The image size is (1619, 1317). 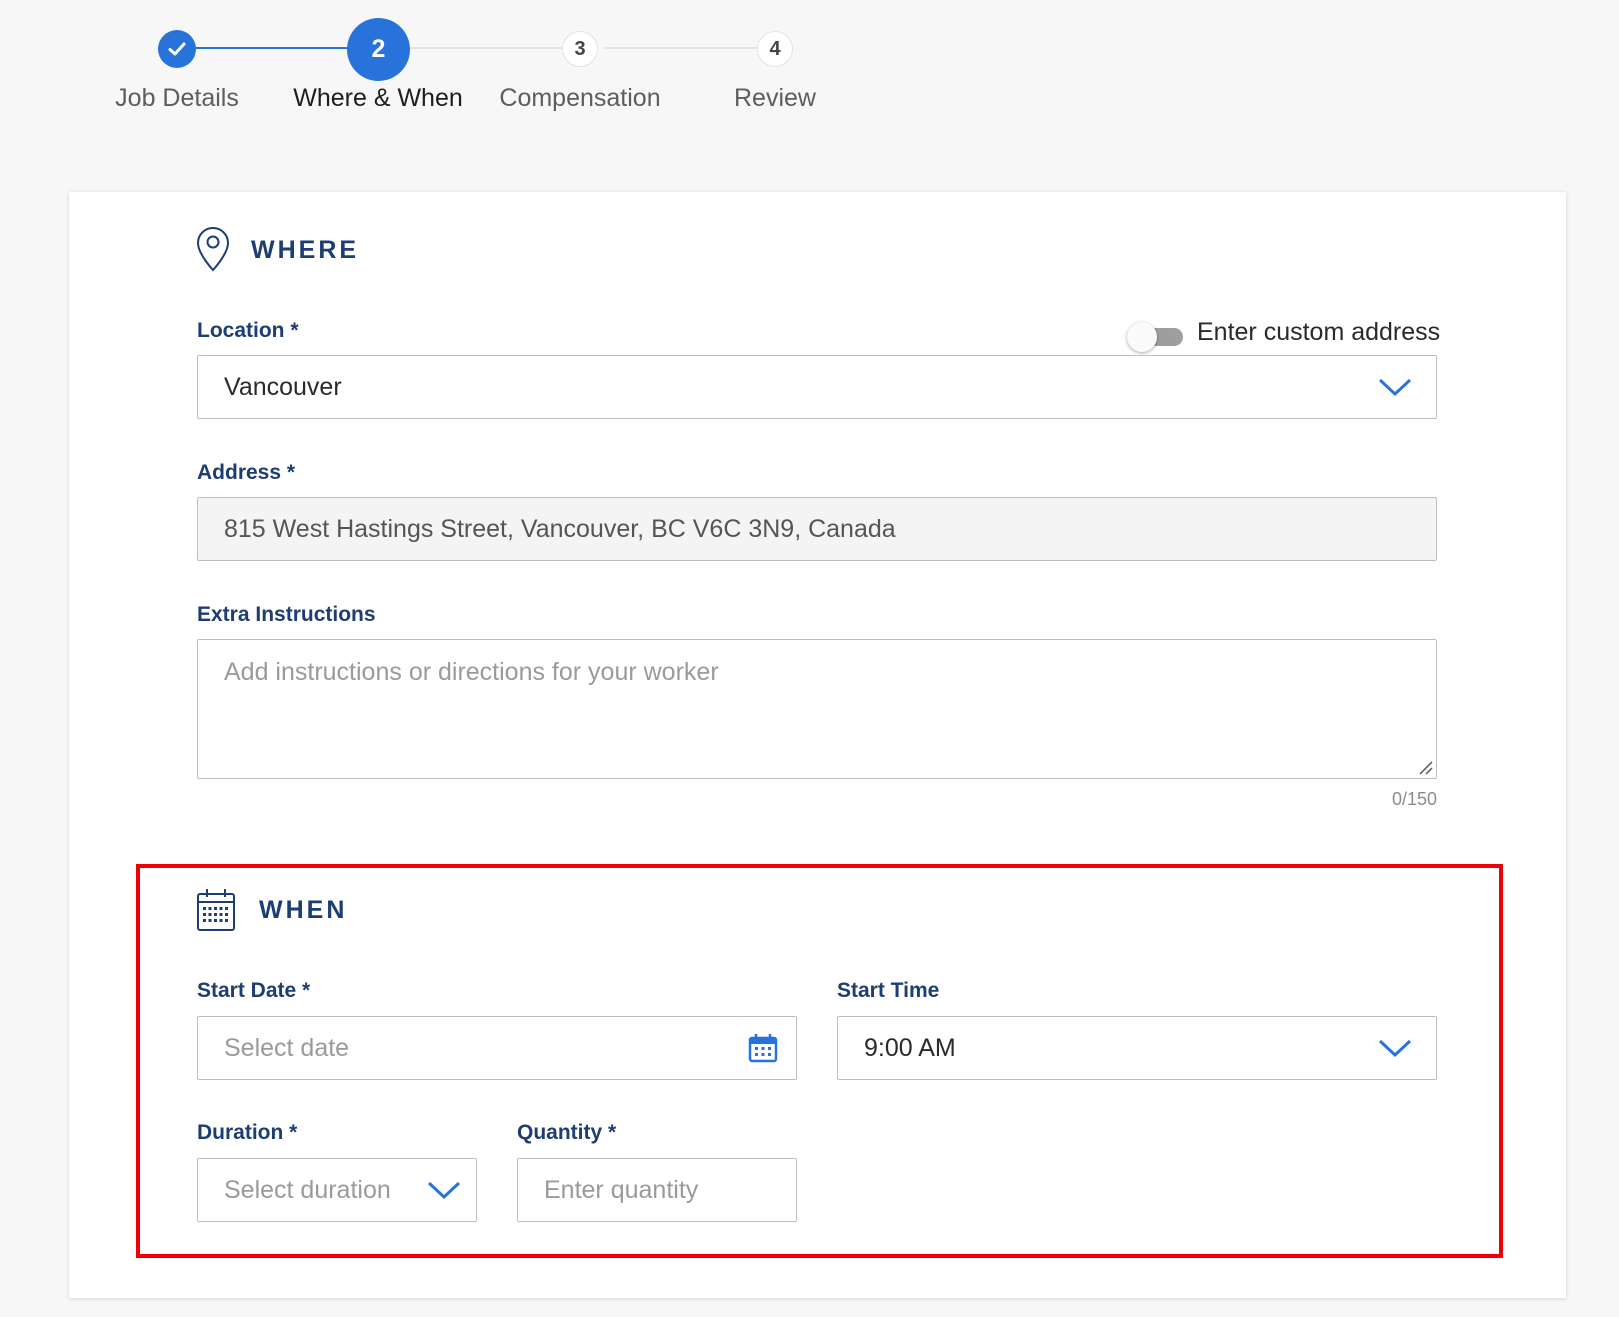 What do you see at coordinates (775, 98) in the screenshot?
I see `step-4-label: Review` at bounding box center [775, 98].